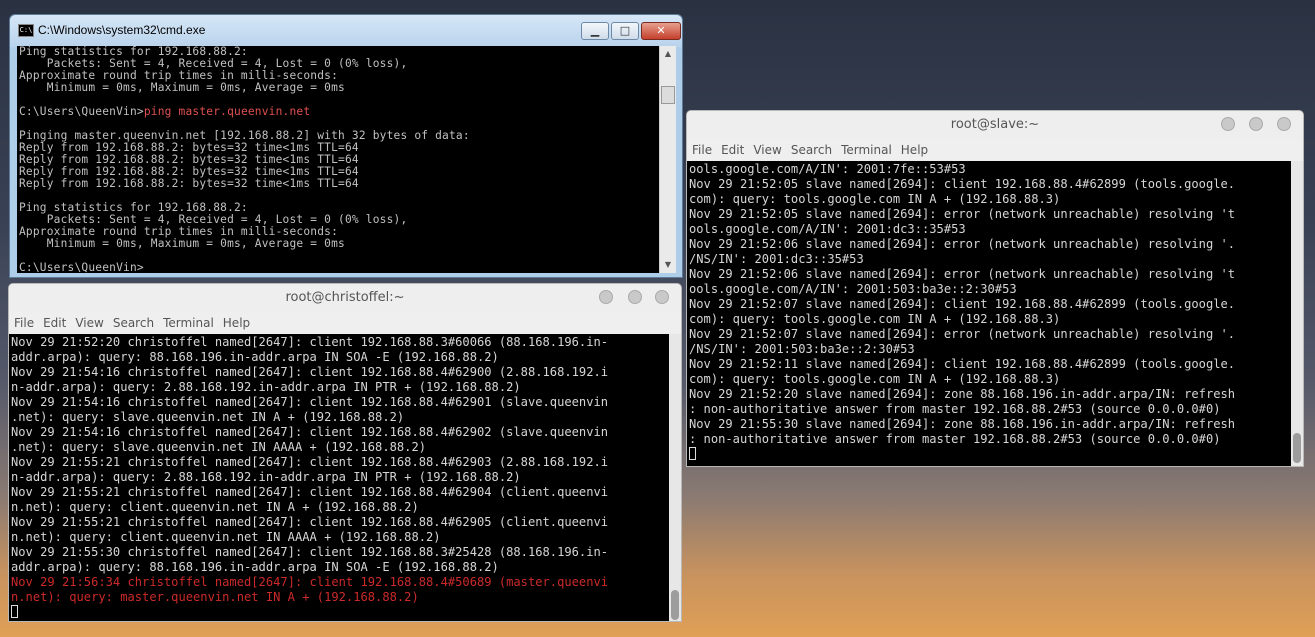 The image size is (1315, 637). Describe the element at coordinates (26, 30) in the screenshot. I see `cmd-app-icon: C:\` at that location.